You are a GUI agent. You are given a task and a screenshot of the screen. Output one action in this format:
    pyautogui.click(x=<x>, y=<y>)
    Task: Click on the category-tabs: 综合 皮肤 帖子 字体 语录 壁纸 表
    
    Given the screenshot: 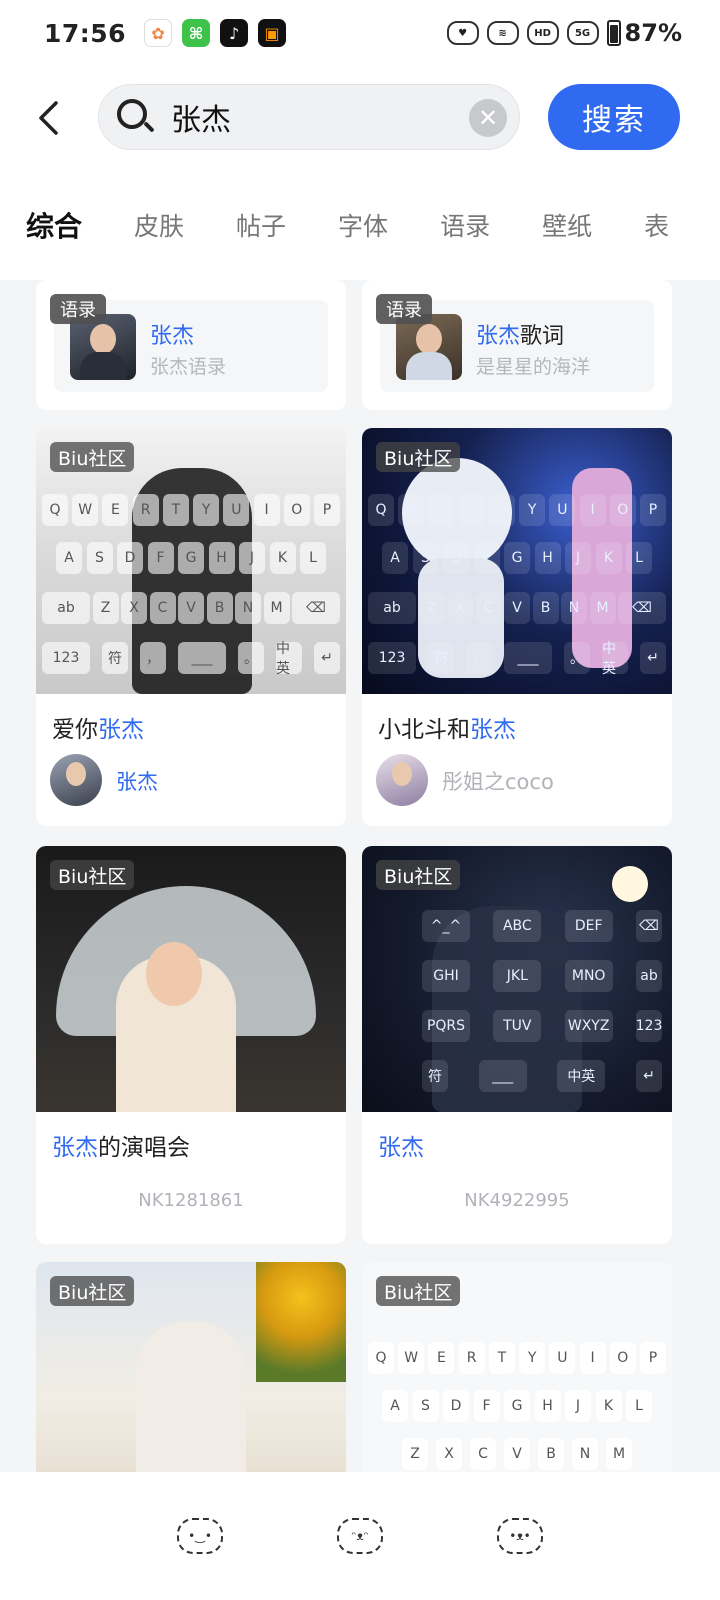 What is the action you would take?
    pyautogui.click(x=360, y=225)
    